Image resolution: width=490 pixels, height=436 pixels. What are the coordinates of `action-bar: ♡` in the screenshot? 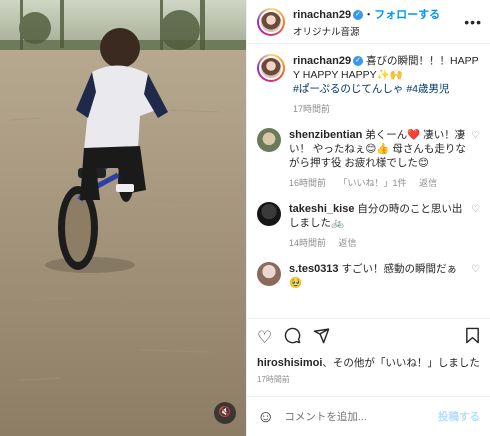 It's located at (368, 337).